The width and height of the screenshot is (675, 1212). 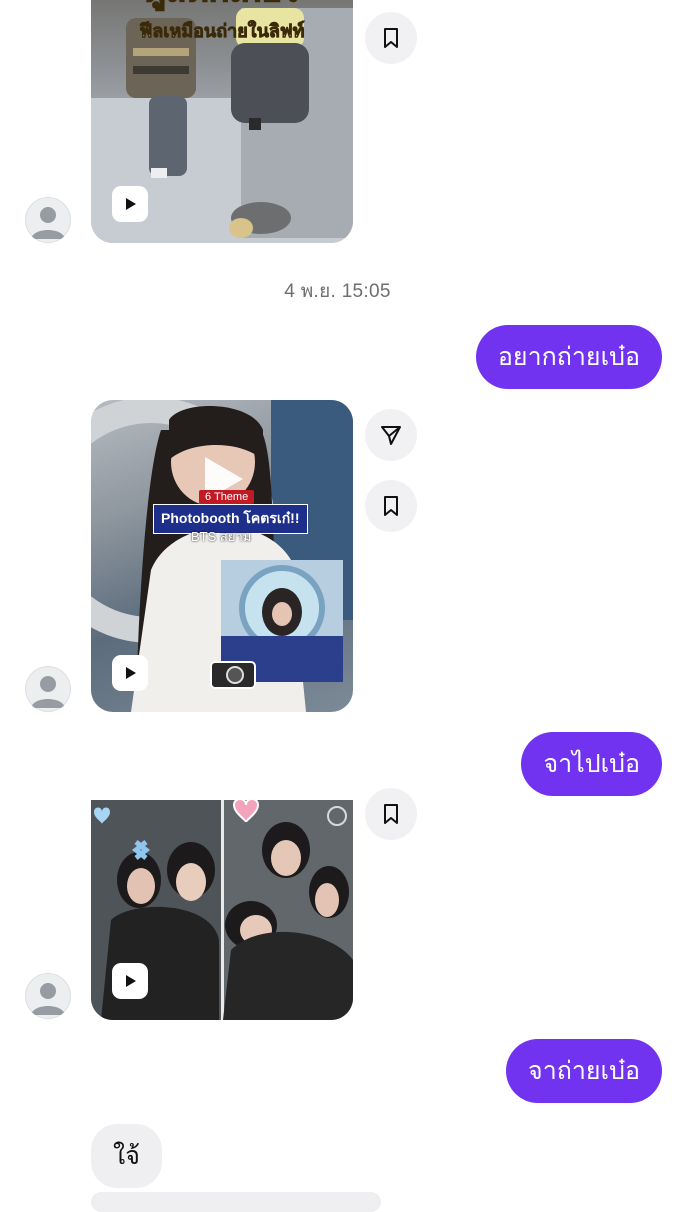 I want to click on reel-overlay-location: BTS สยาม, so click(x=221, y=536).